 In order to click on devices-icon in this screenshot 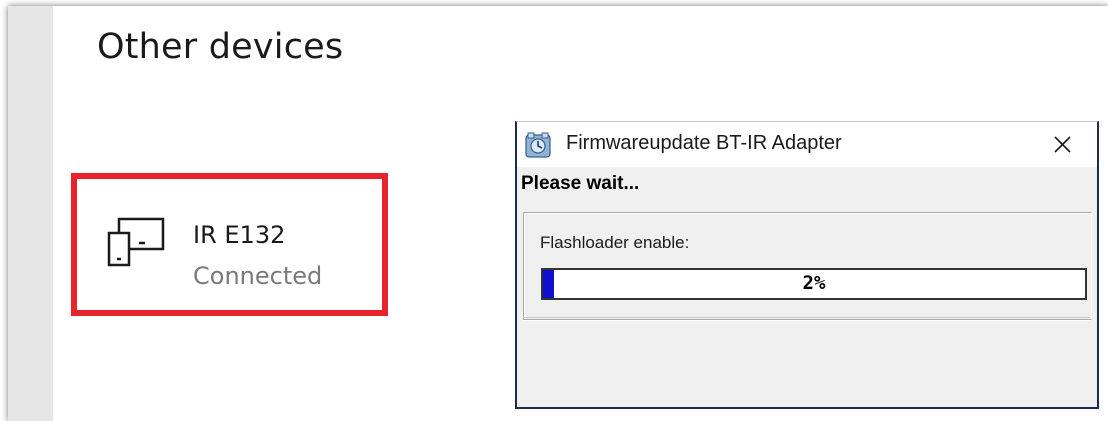, I will do `click(136, 242)`.